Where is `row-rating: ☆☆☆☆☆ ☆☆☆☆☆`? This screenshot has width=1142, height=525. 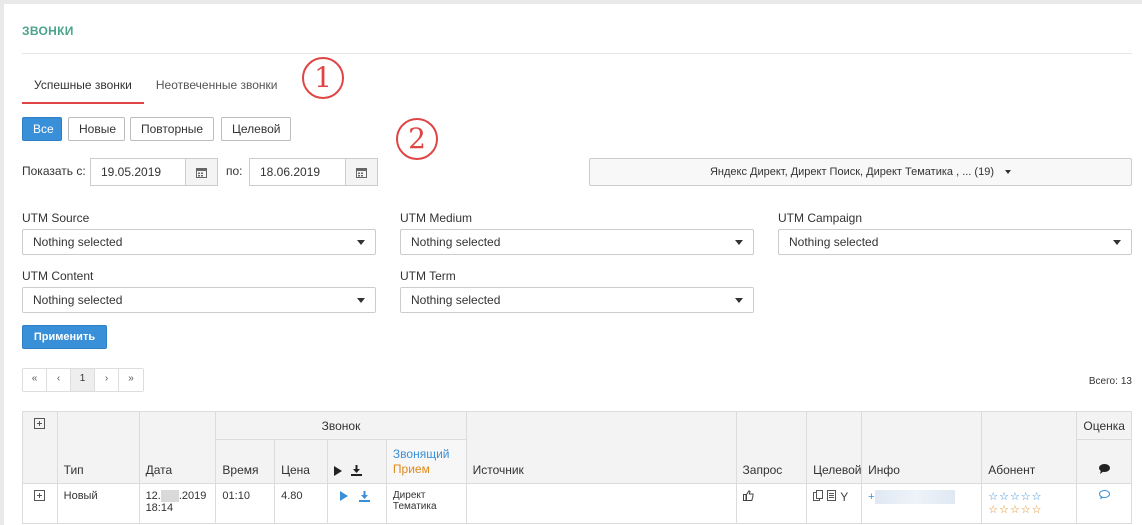 row-rating: ☆☆☆☆☆ ☆☆☆☆☆ is located at coordinates (1029, 503).